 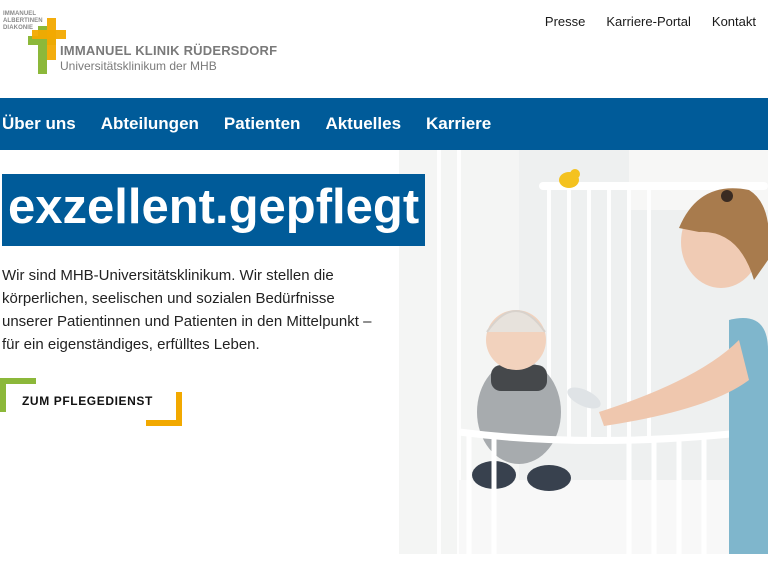 I want to click on nav-aktuelles: Aktuelles, so click(x=363, y=124).